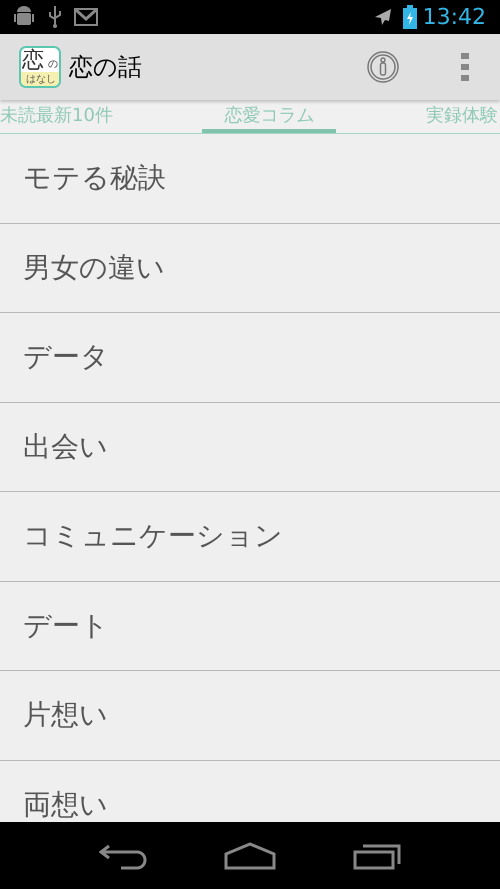 This screenshot has width=500, height=889. What do you see at coordinates (24, 17) in the screenshot?
I see `android-icon` at bounding box center [24, 17].